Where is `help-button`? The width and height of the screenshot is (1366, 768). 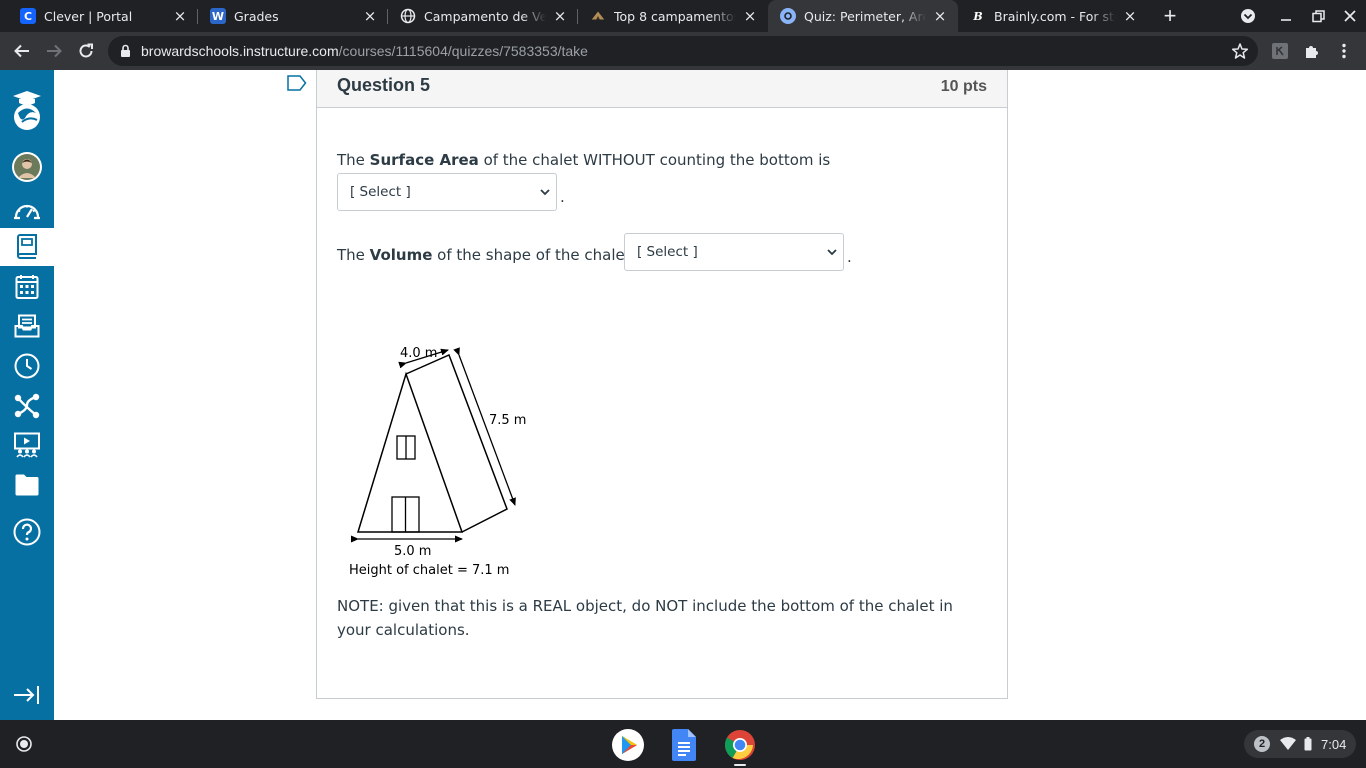
help-button is located at coordinates (27, 532).